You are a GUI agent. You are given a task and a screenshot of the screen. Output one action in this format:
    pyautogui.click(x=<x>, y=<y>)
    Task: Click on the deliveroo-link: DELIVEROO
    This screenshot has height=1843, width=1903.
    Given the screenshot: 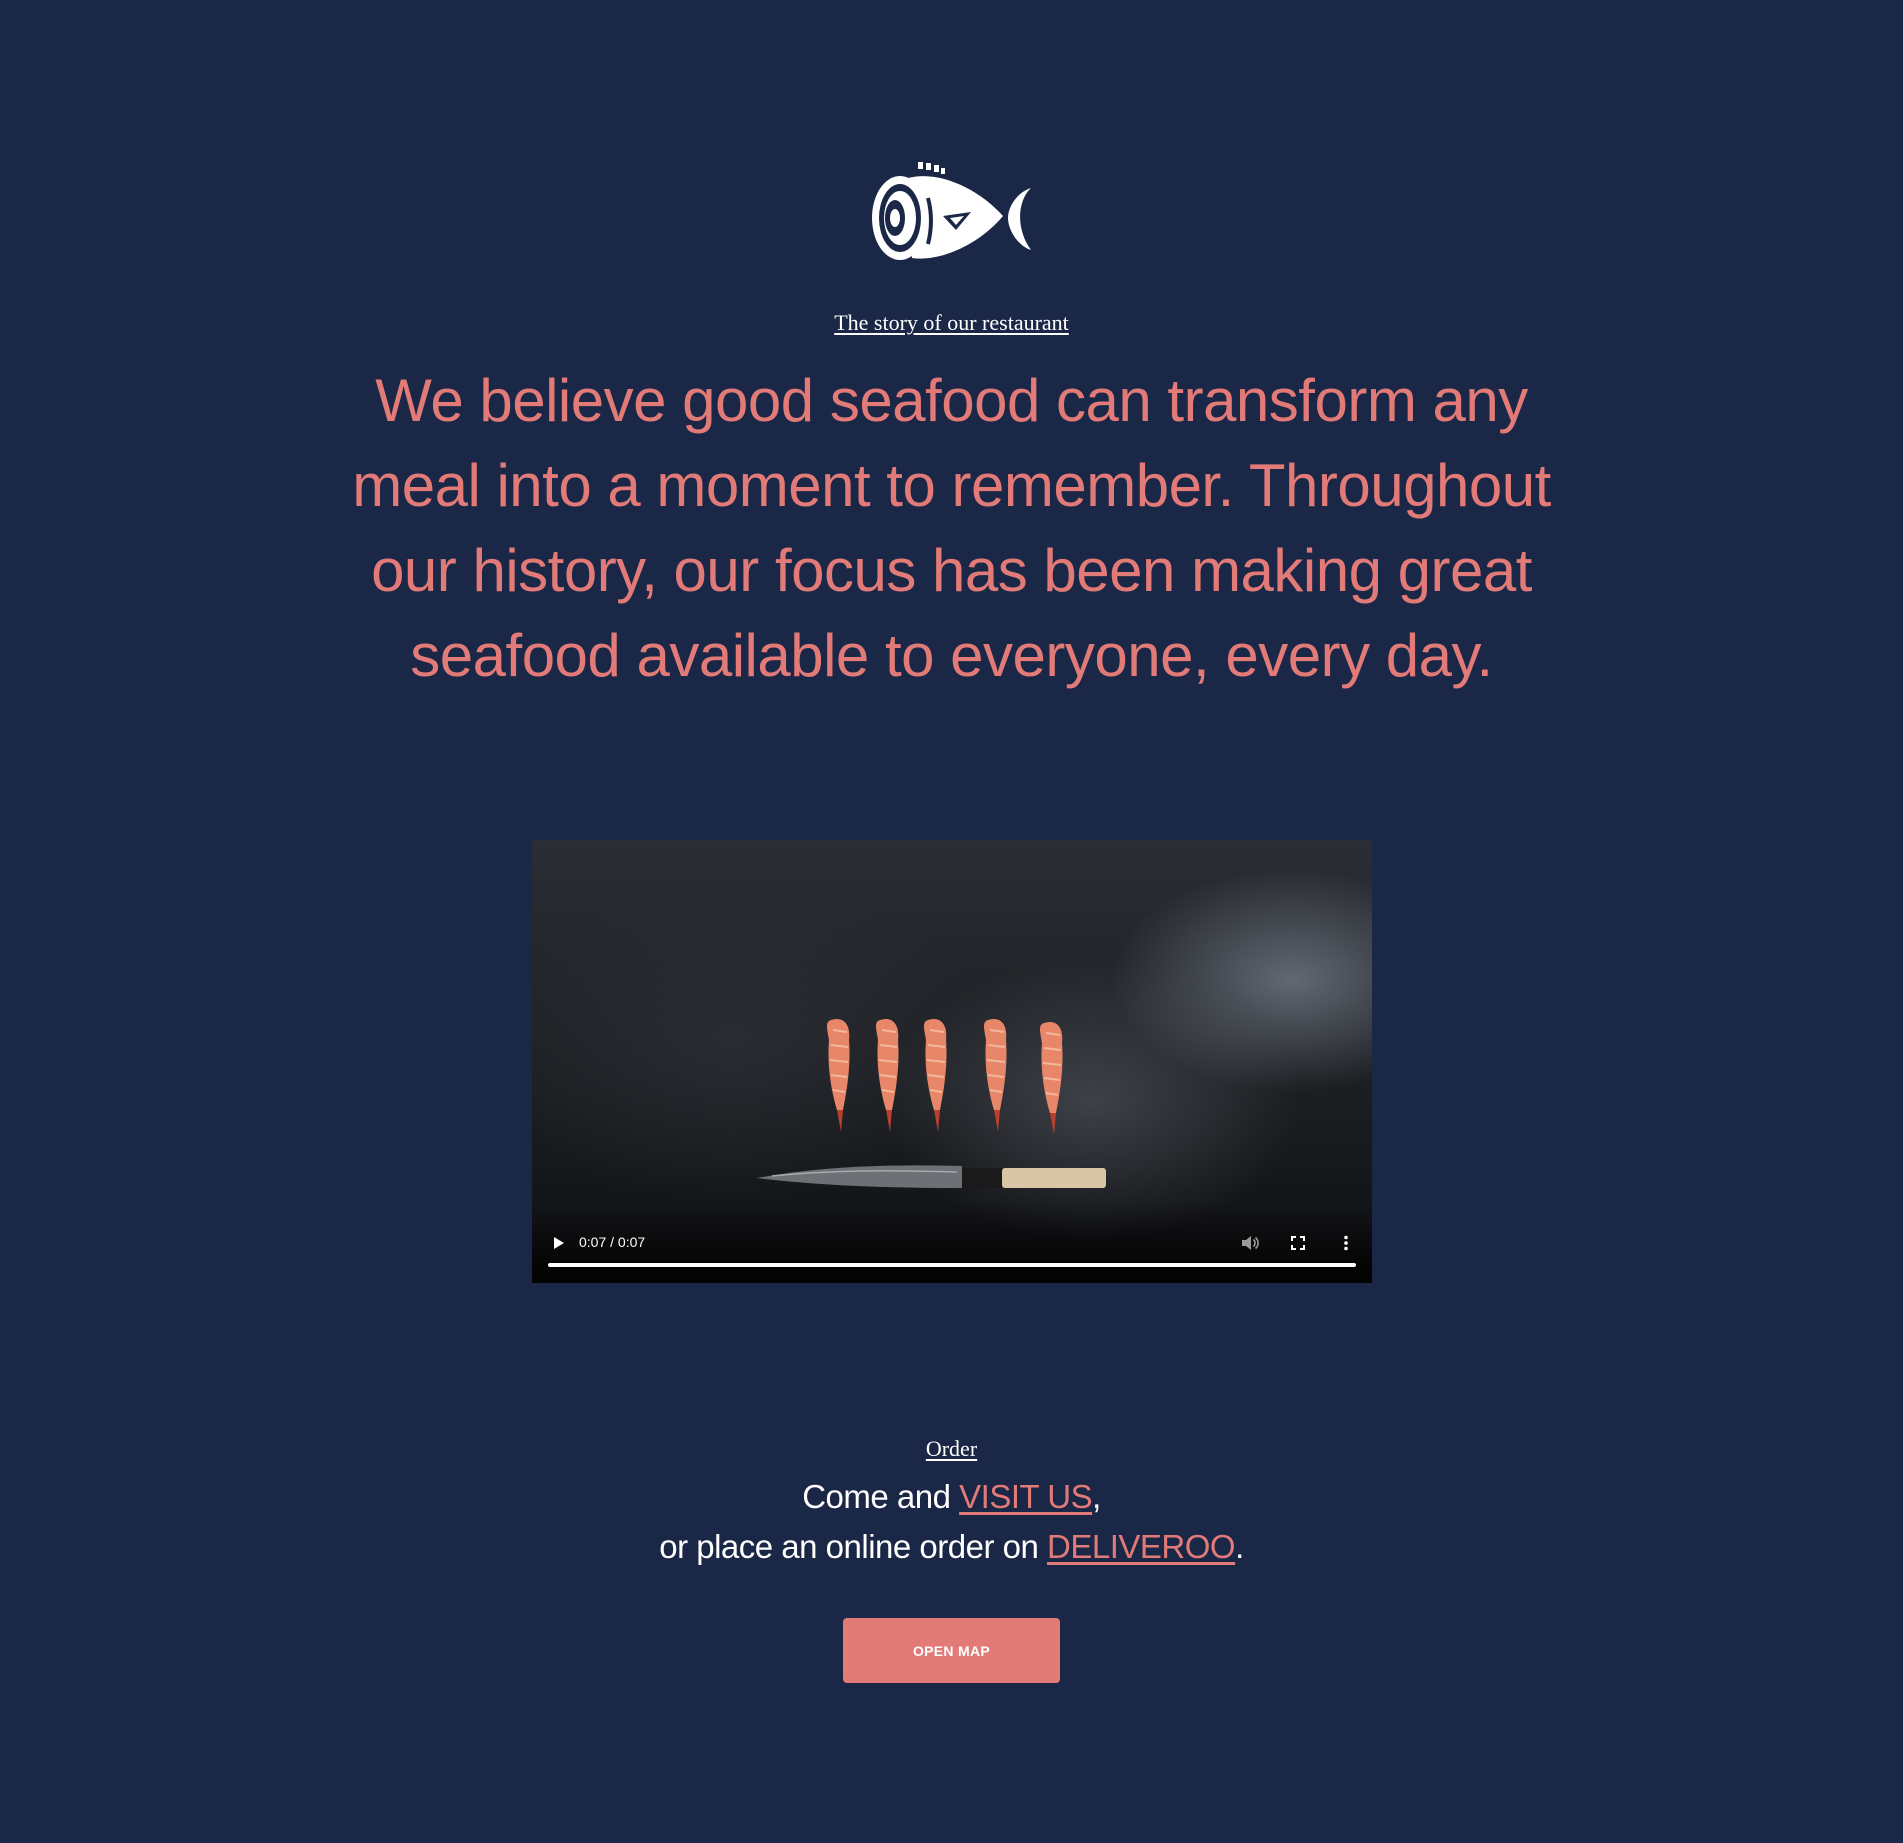 What is the action you would take?
    pyautogui.click(x=1141, y=1546)
    